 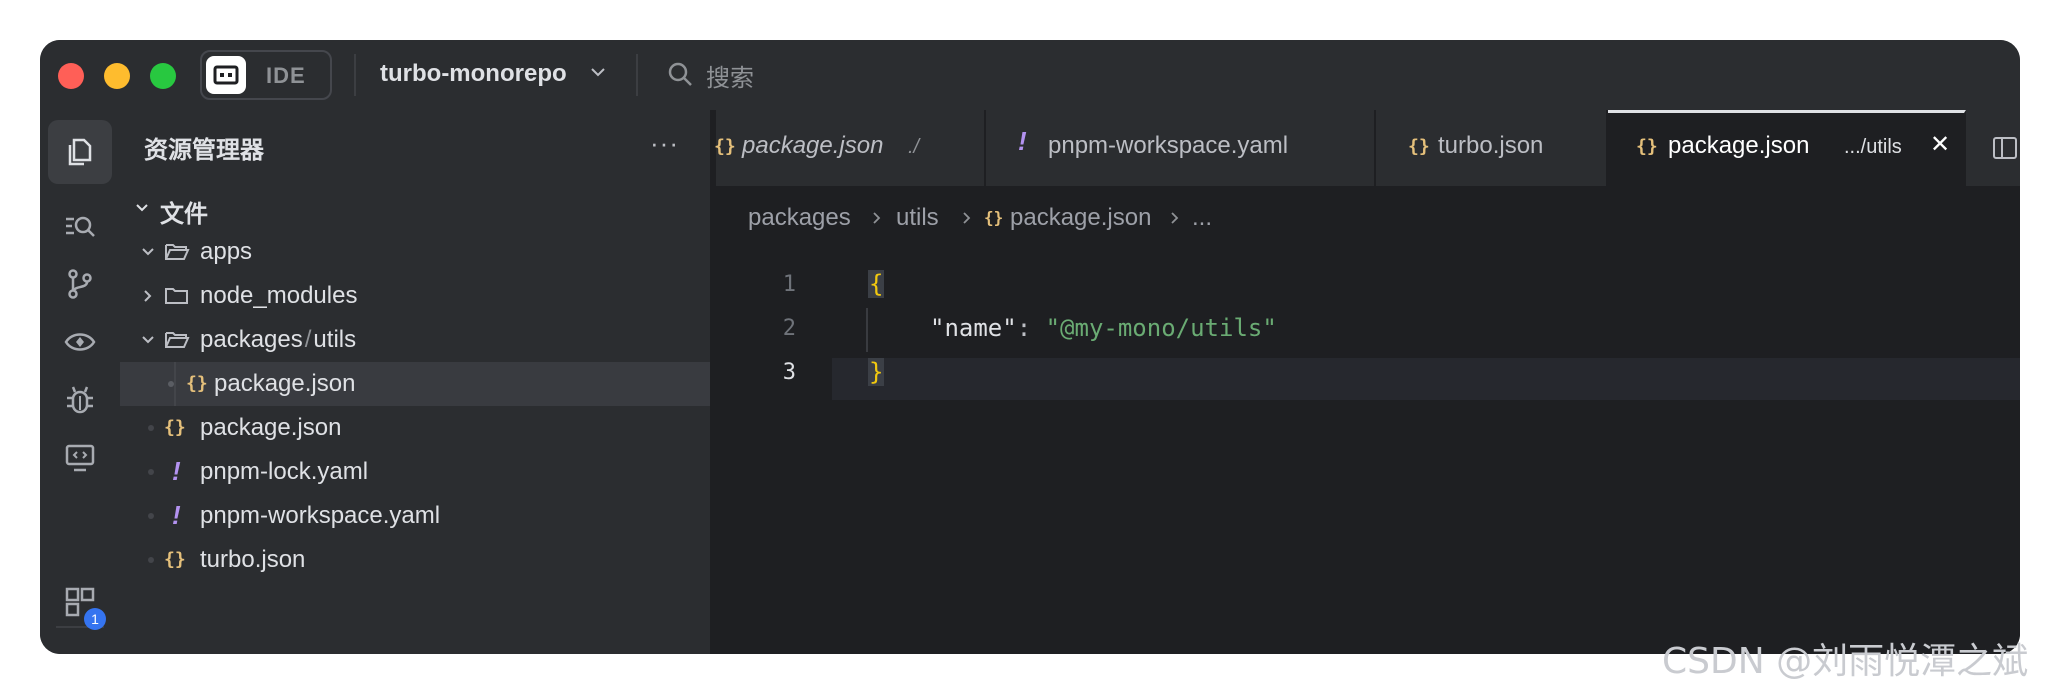 I want to click on more-actions-icon: ···, so click(x=664, y=143).